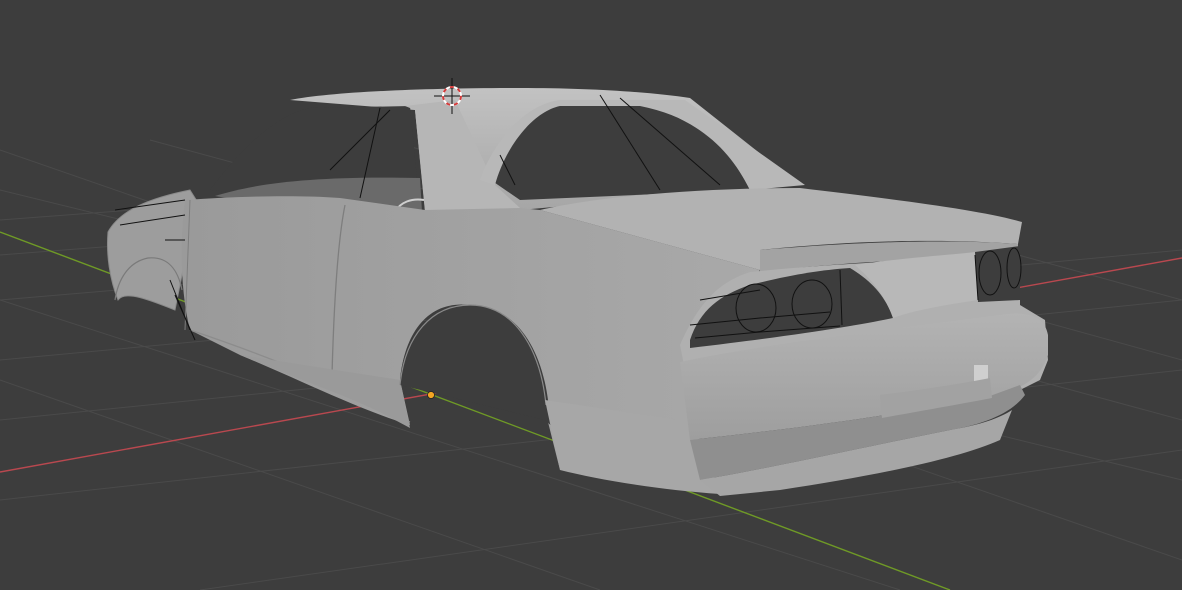  What do you see at coordinates (431, 395) in the screenshot?
I see `object-origin-icon` at bounding box center [431, 395].